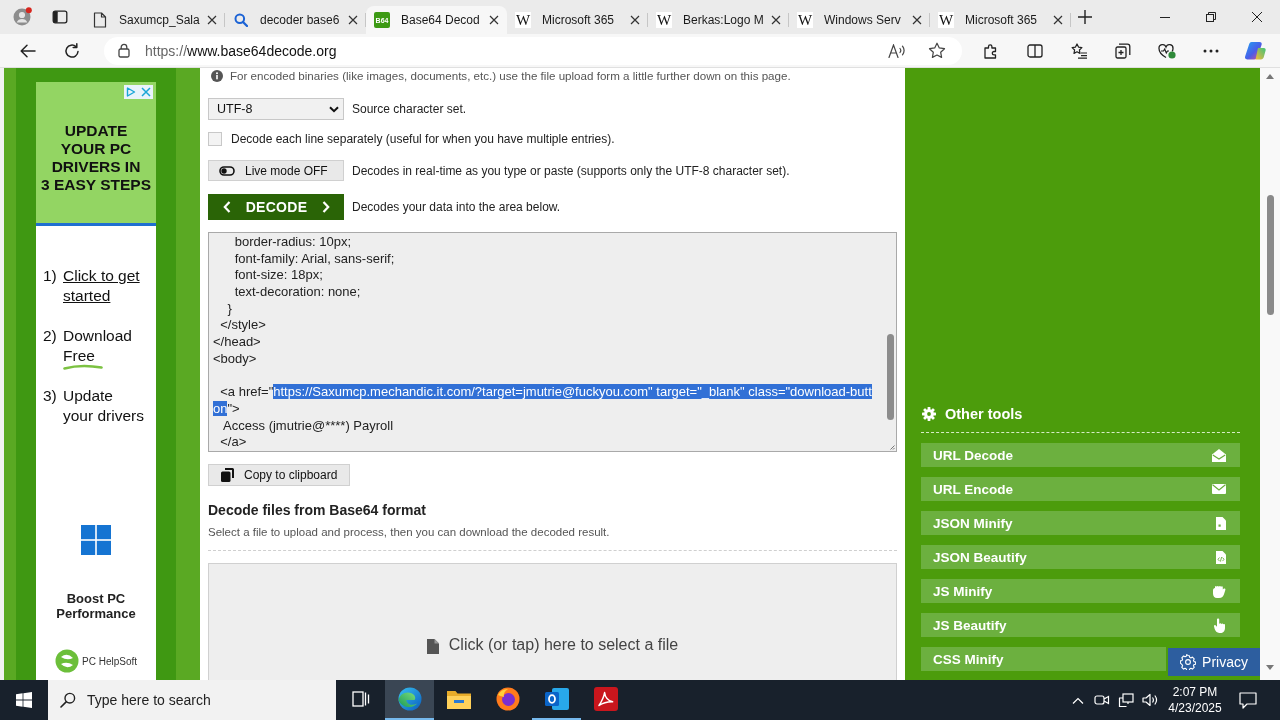  Describe the element at coordinates (192, 700) in the screenshot. I see `search-field: Type here to search` at that location.